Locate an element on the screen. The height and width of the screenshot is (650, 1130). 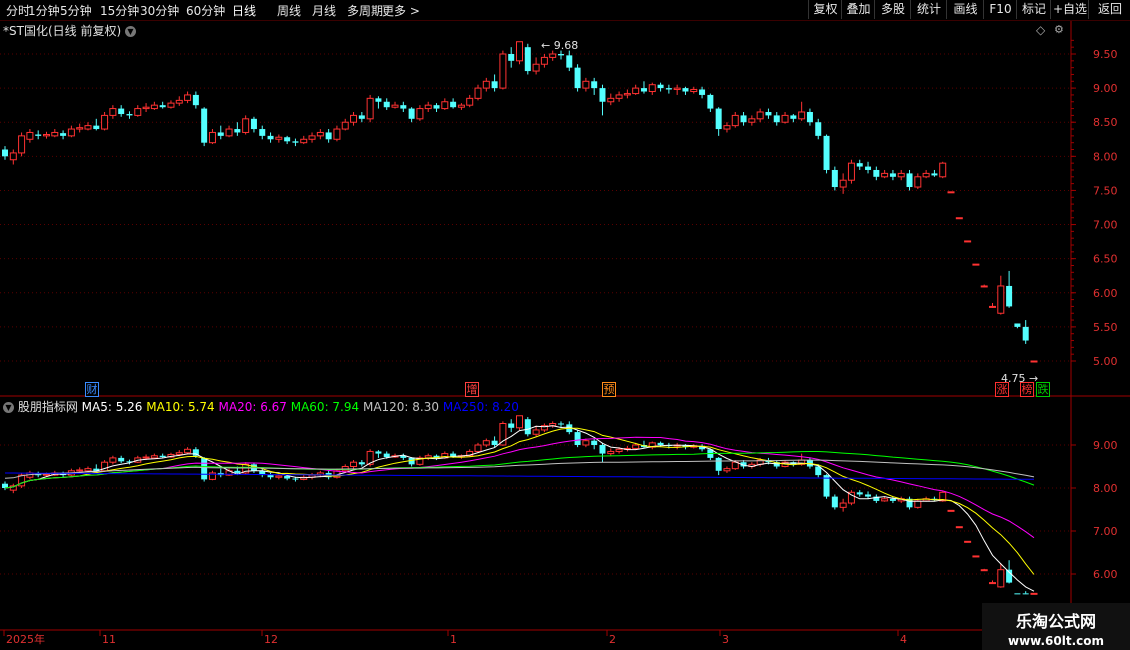
diamond-icon: ◇ is located at coordinates (1040, 30).